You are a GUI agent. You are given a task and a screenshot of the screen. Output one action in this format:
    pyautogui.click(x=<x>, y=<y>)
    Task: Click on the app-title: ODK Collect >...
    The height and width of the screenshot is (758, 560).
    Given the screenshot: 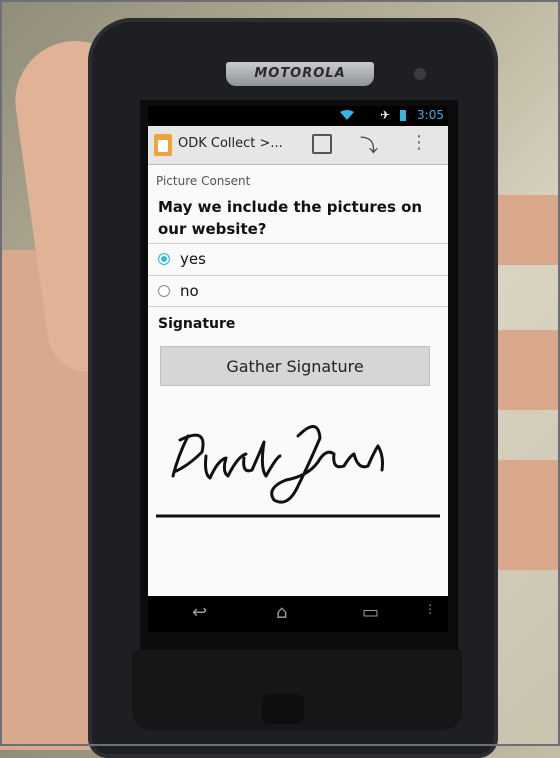 What is the action you would take?
    pyautogui.click(x=230, y=143)
    